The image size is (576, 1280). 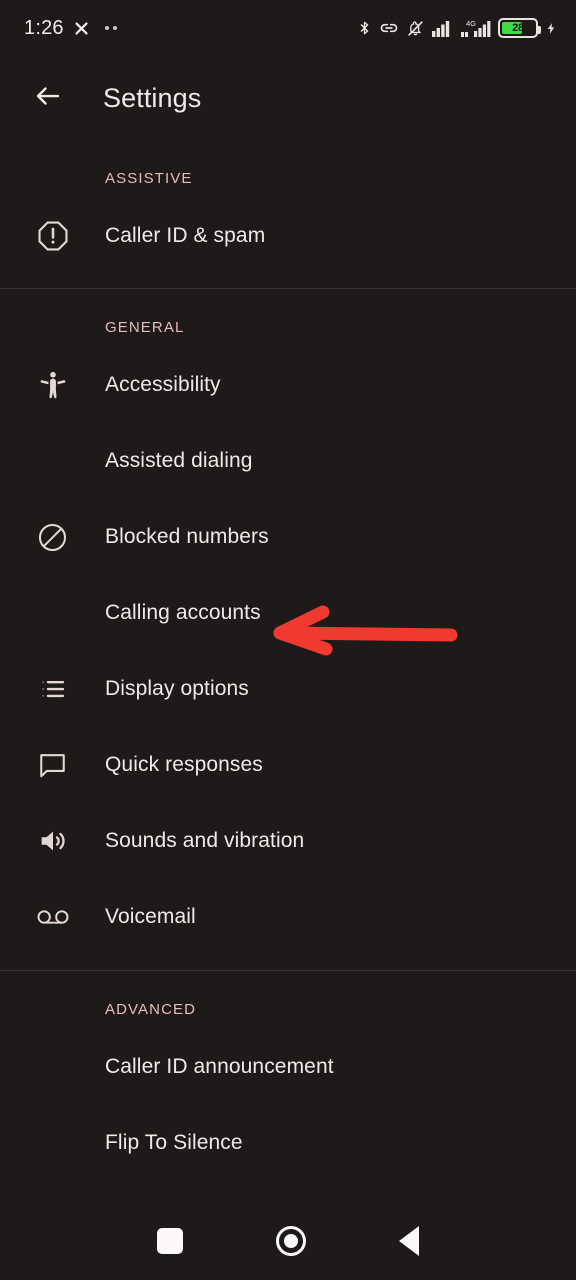 I want to click on back-nav-button, so click(x=409, y=1241).